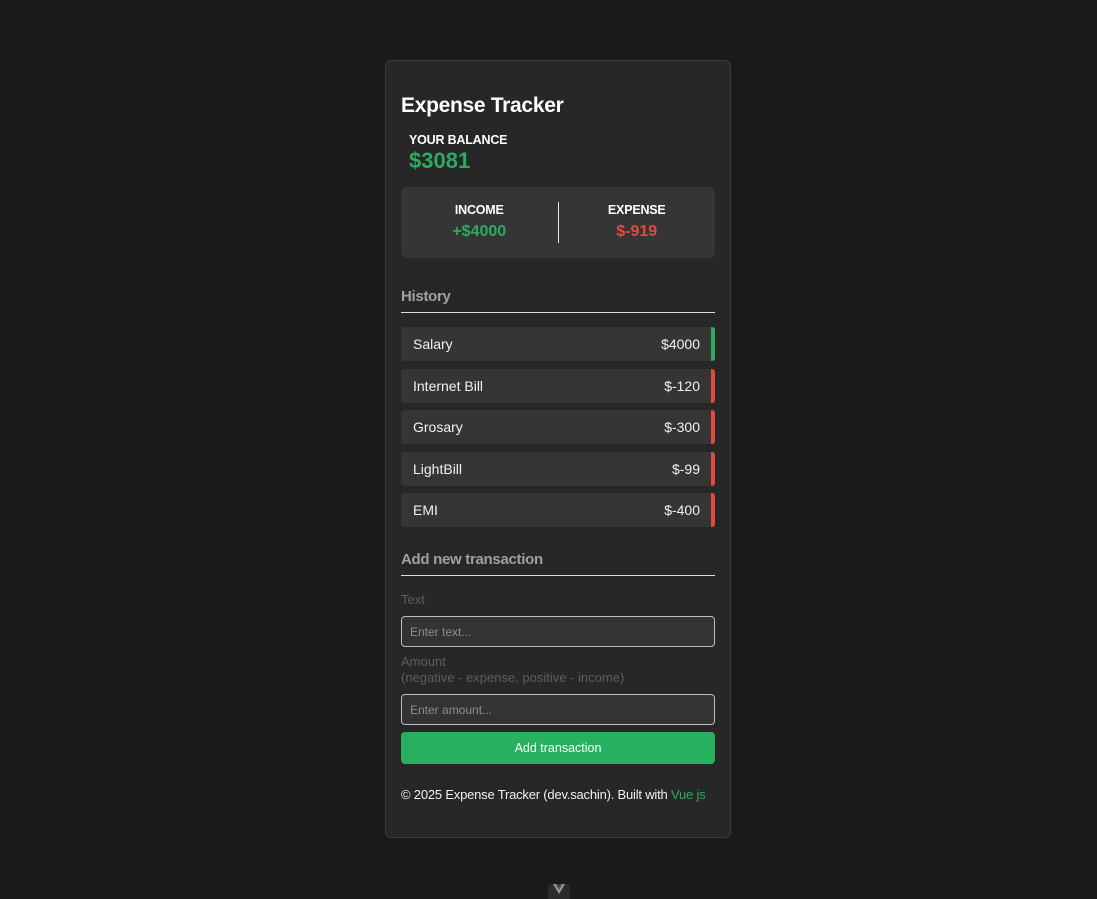  Describe the element at coordinates (688, 794) in the screenshot. I see `vue-js-link: Vue js` at that location.